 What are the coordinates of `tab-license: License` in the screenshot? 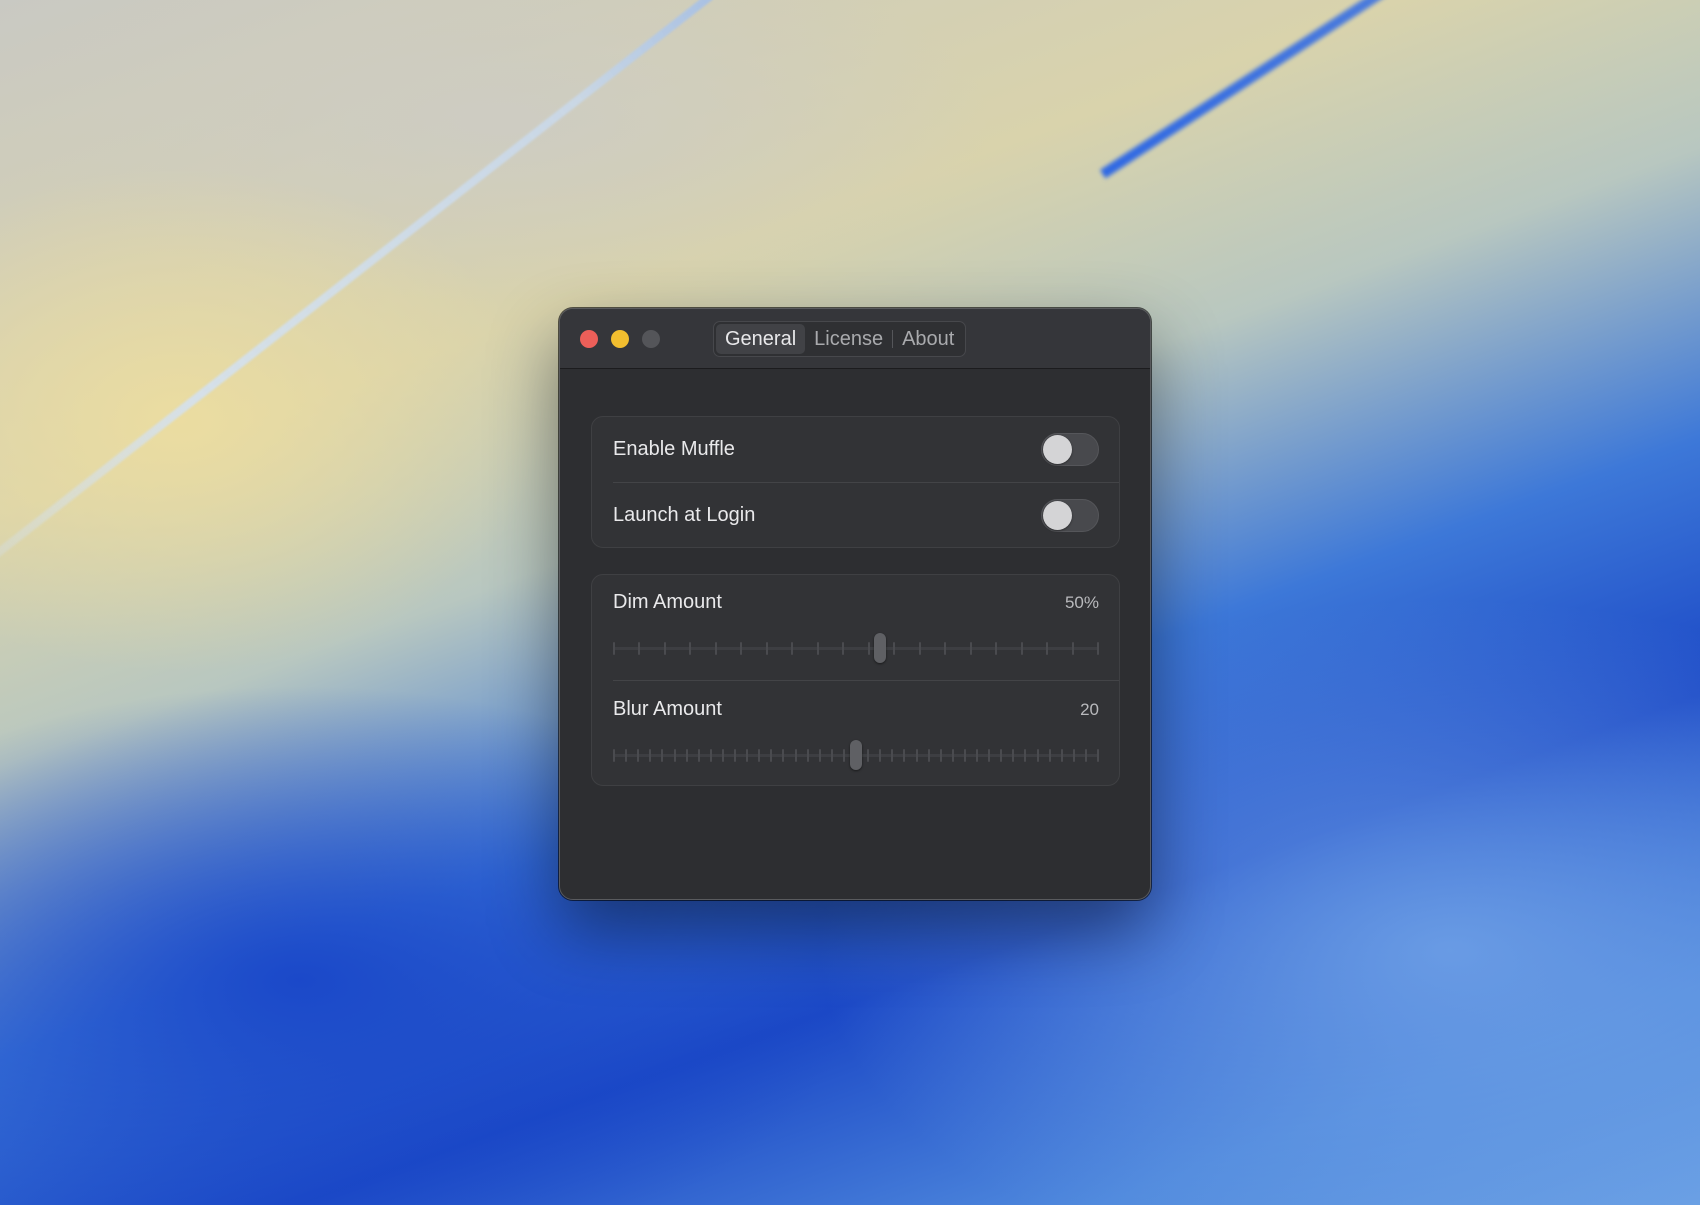 It's located at (848, 339).